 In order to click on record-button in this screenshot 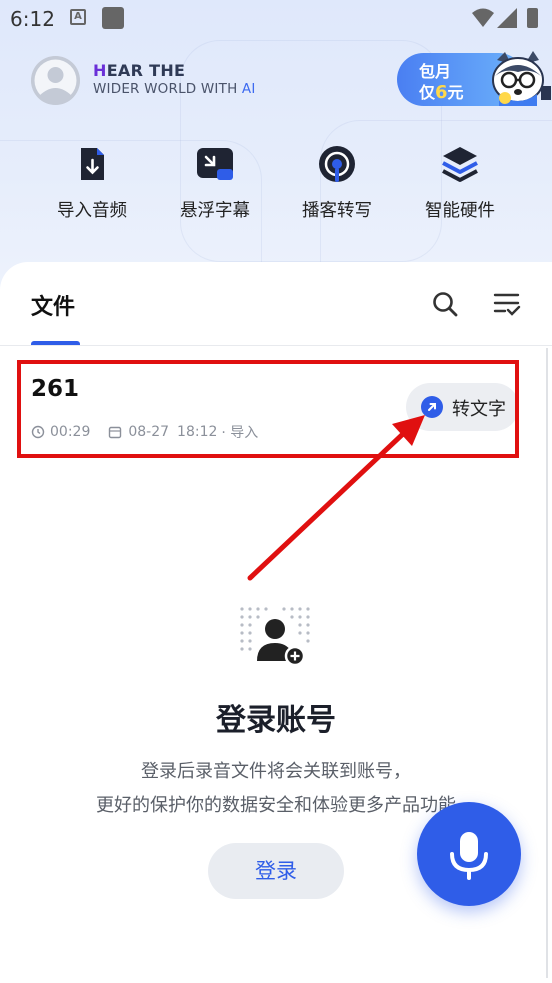, I will do `click(469, 854)`.